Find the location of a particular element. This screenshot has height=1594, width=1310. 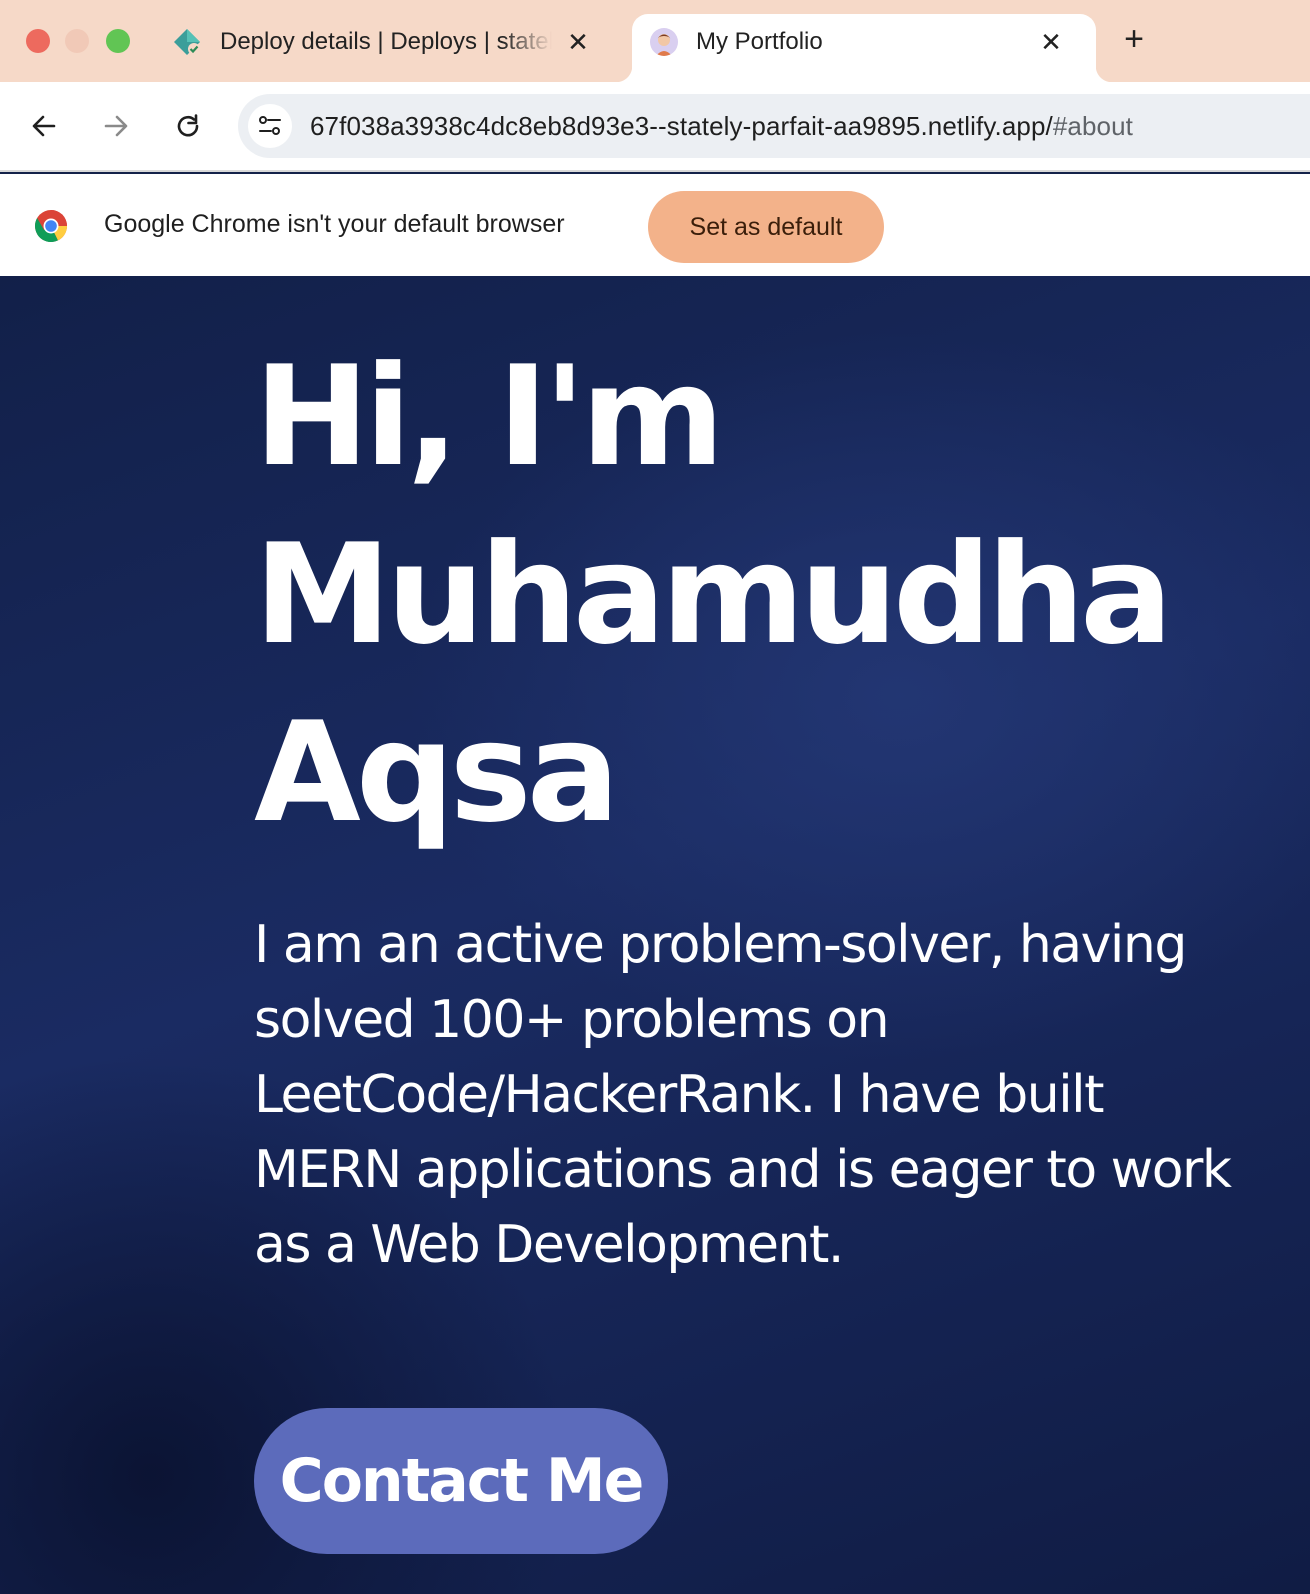

hero-heading-line: Muhamudha is located at coordinates (713, 594).